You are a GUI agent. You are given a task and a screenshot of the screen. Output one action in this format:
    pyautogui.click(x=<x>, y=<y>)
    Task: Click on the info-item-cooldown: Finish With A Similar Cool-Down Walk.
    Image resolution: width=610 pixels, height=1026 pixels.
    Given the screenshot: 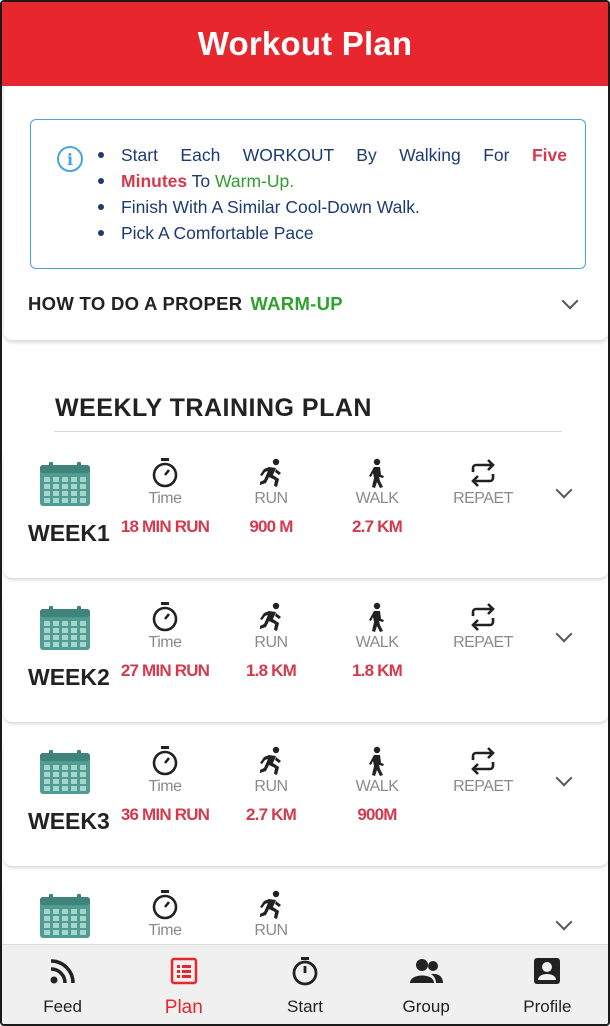 What is the action you would take?
    pyautogui.click(x=332, y=207)
    